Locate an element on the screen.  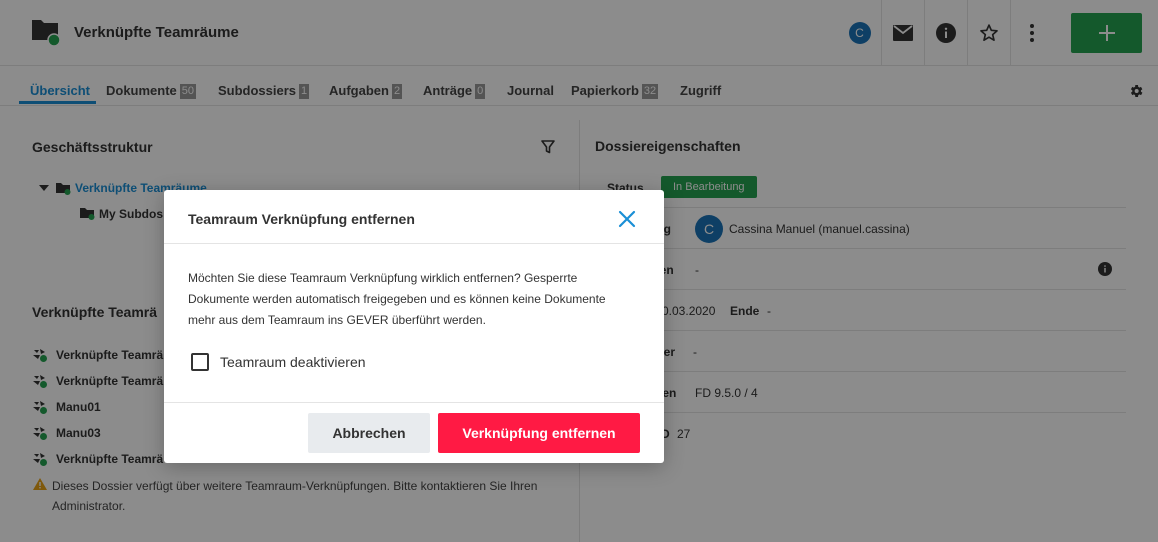
deactivate-checkbox is located at coordinates (200, 362).